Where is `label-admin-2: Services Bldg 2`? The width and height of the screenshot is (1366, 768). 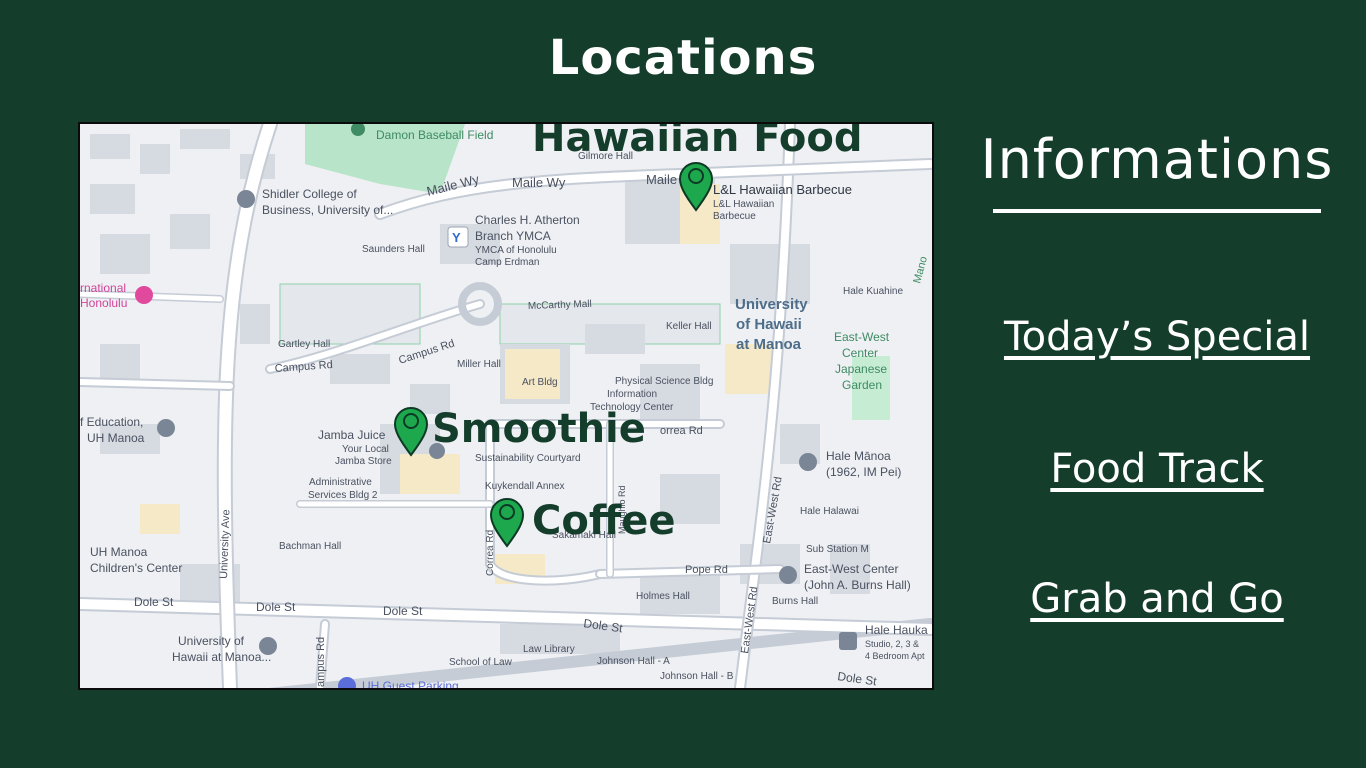
label-admin-2: Services Bldg 2 is located at coordinates (343, 495).